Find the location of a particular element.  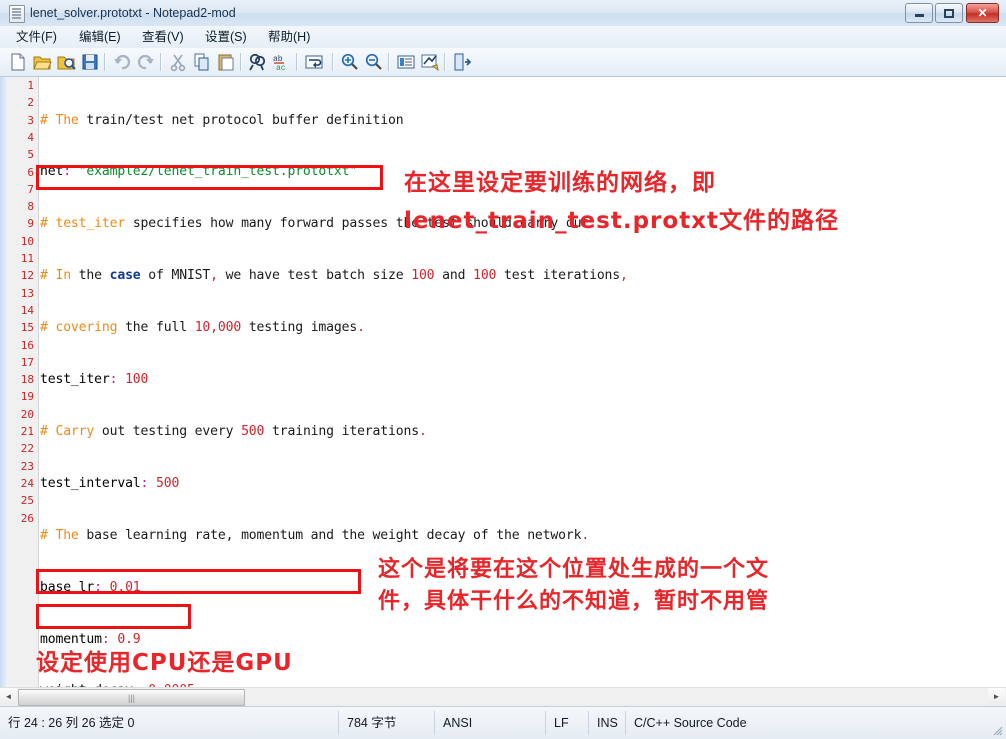

cut-icon is located at coordinates (178, 62).